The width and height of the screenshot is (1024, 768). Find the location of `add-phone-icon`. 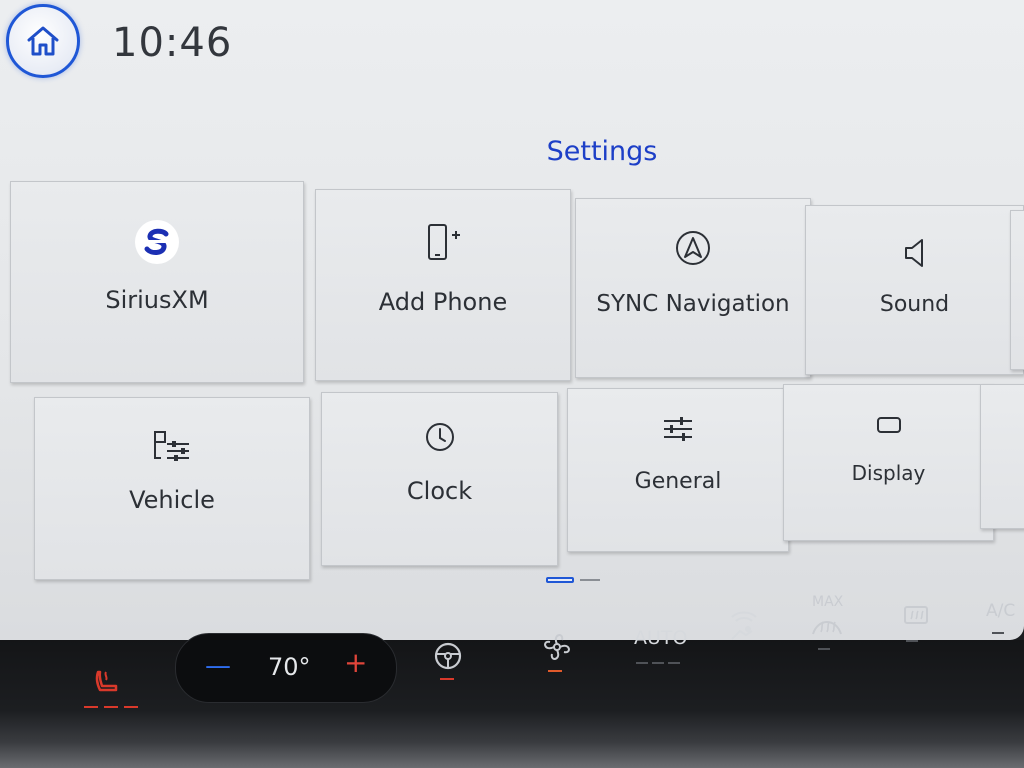

add-phone-icon is located at coordinates (444, 242).